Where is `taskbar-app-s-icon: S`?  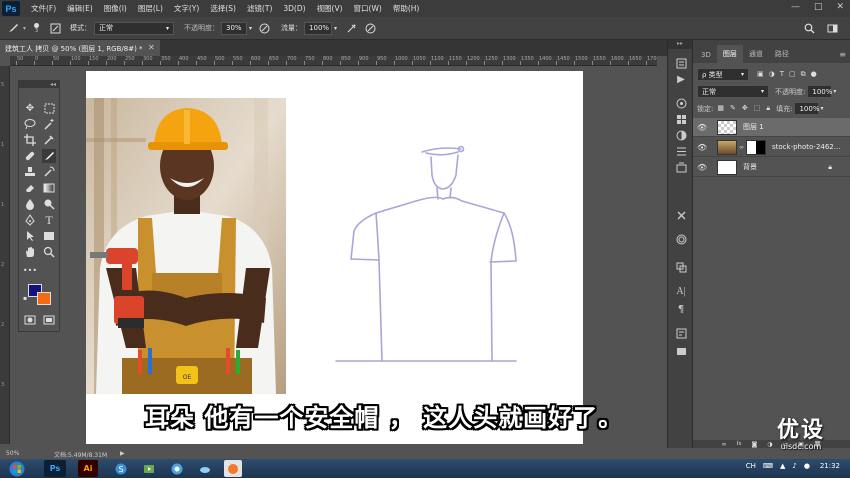
taskbar-app-s-icon: S is located at coordinates (121, 468).